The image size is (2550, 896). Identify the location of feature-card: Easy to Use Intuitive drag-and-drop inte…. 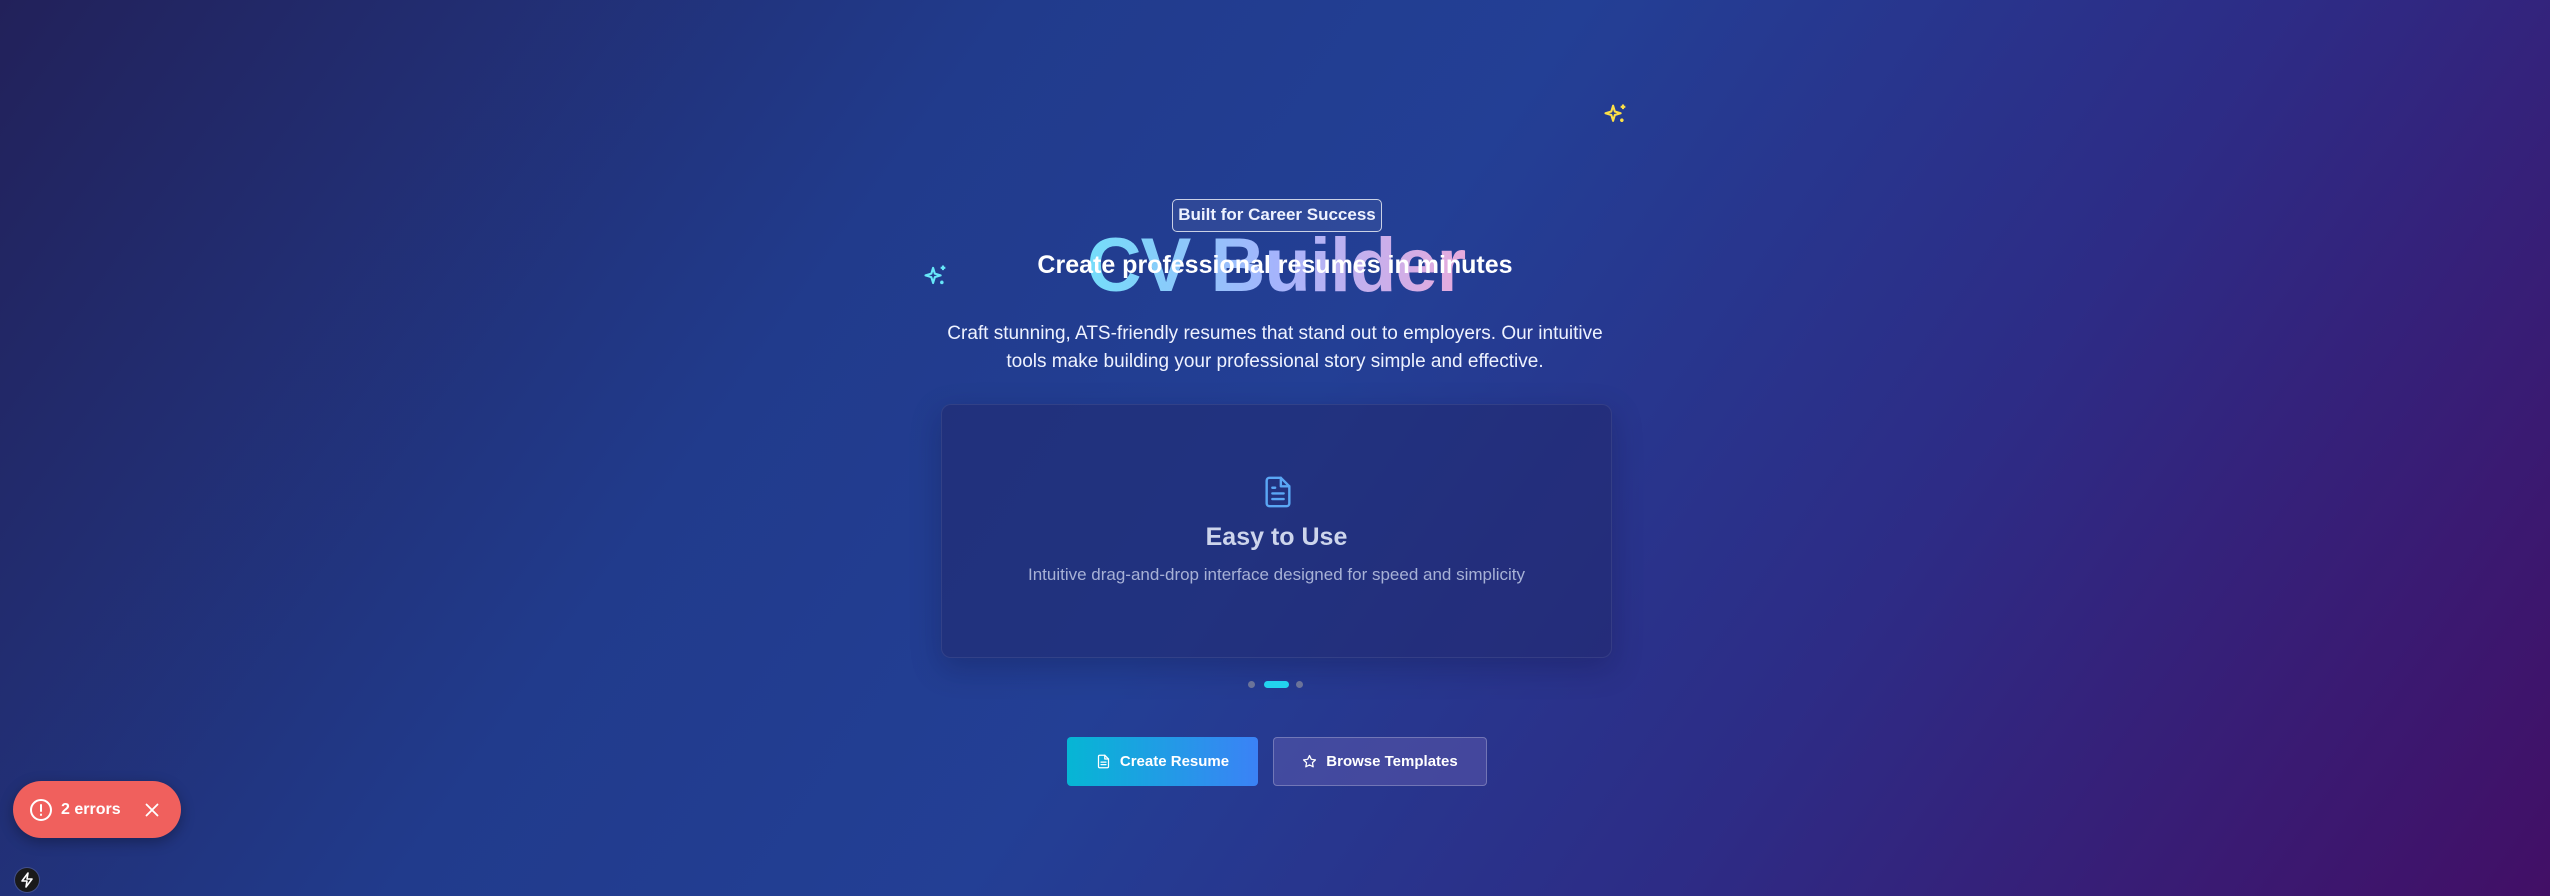
(1276, 531).